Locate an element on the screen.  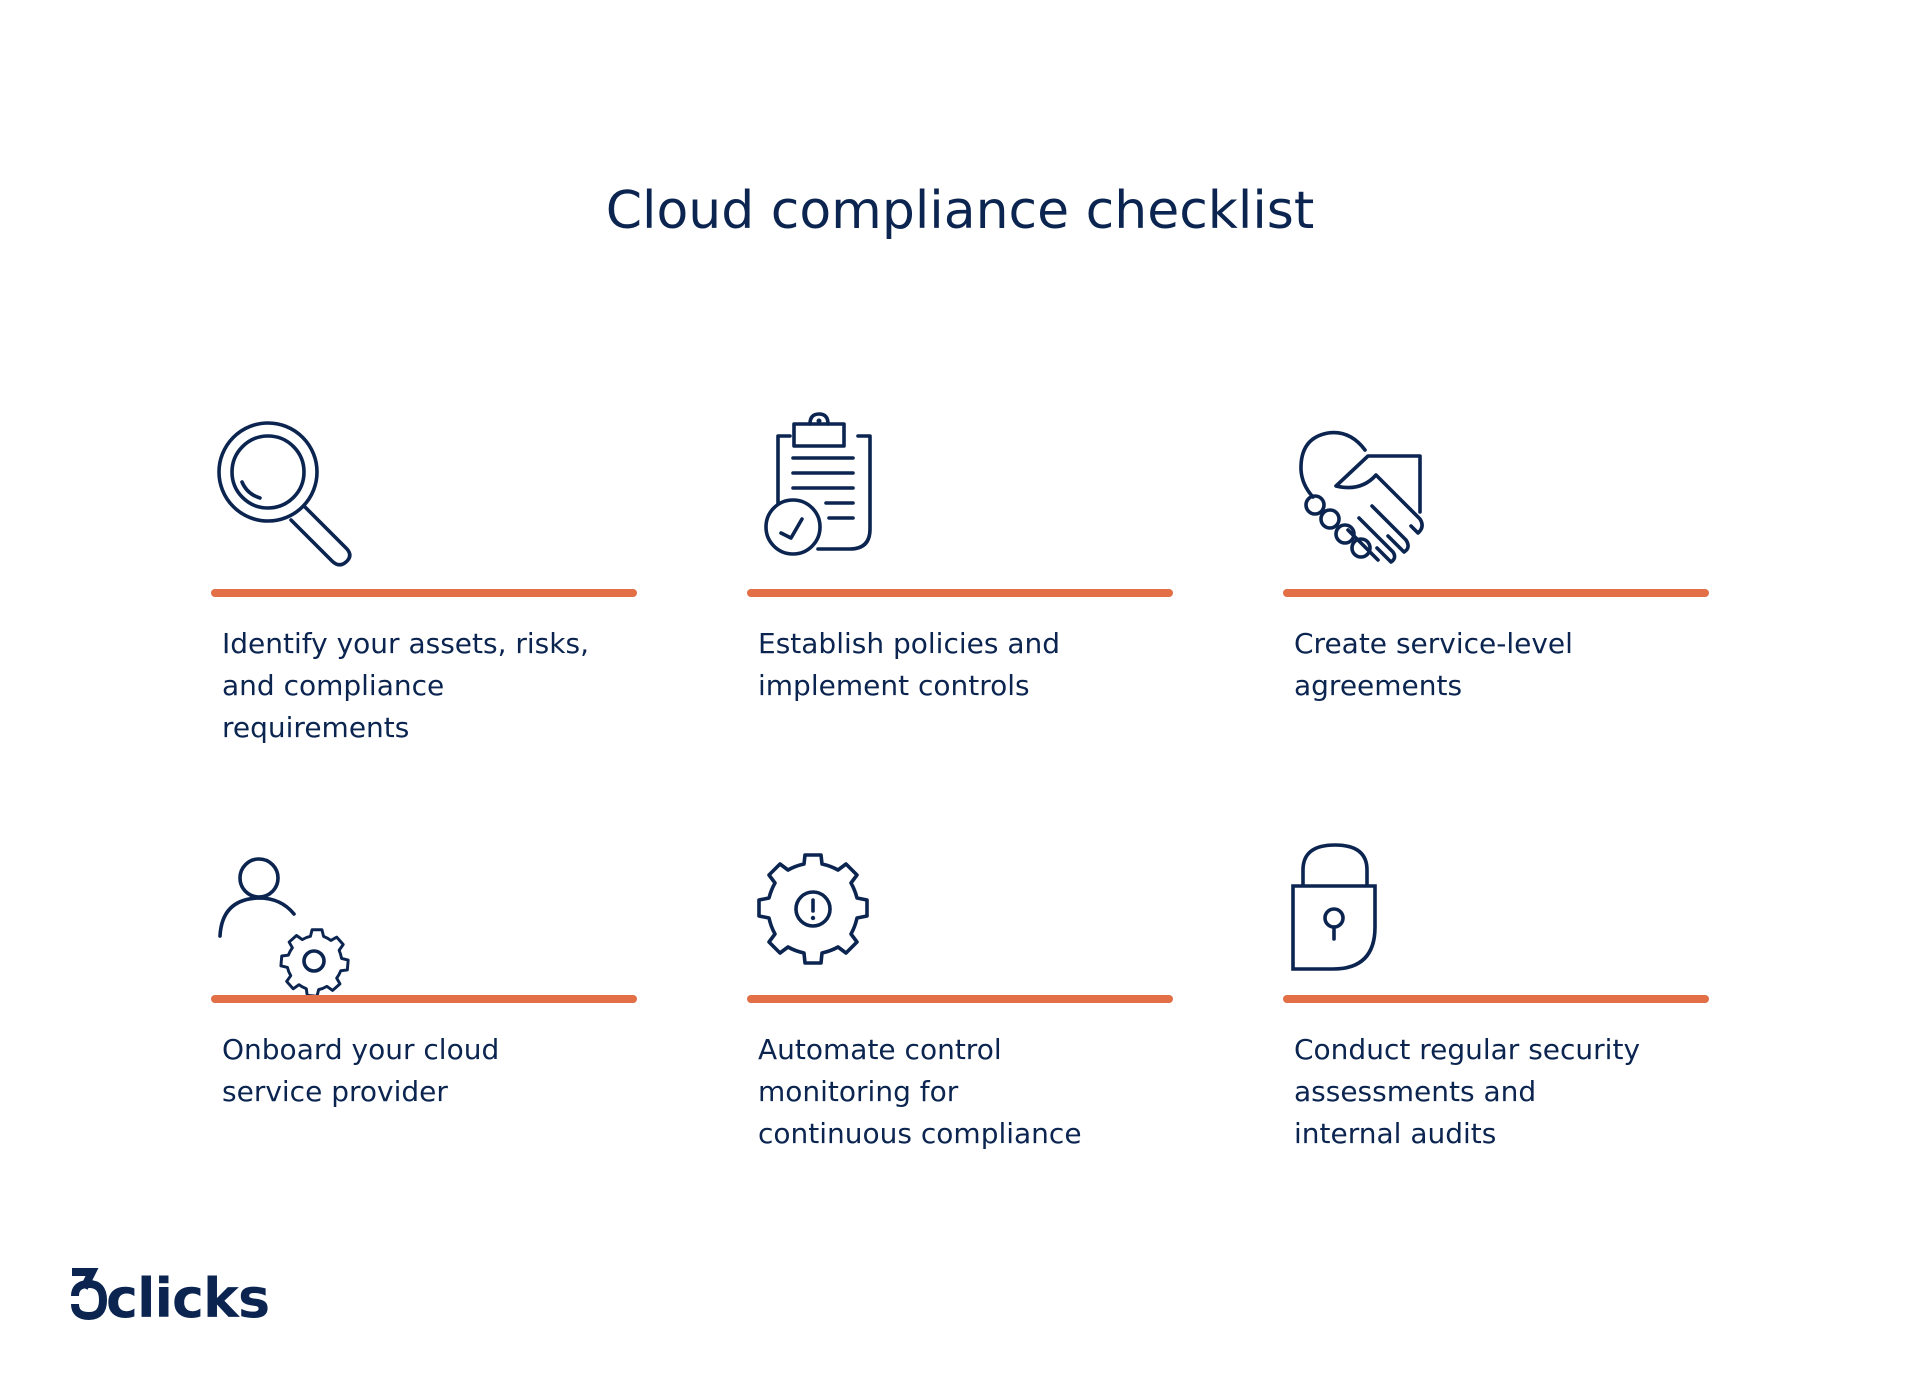
six-clicks-logo-mark: clicks is located at coordinates (170, 1298).